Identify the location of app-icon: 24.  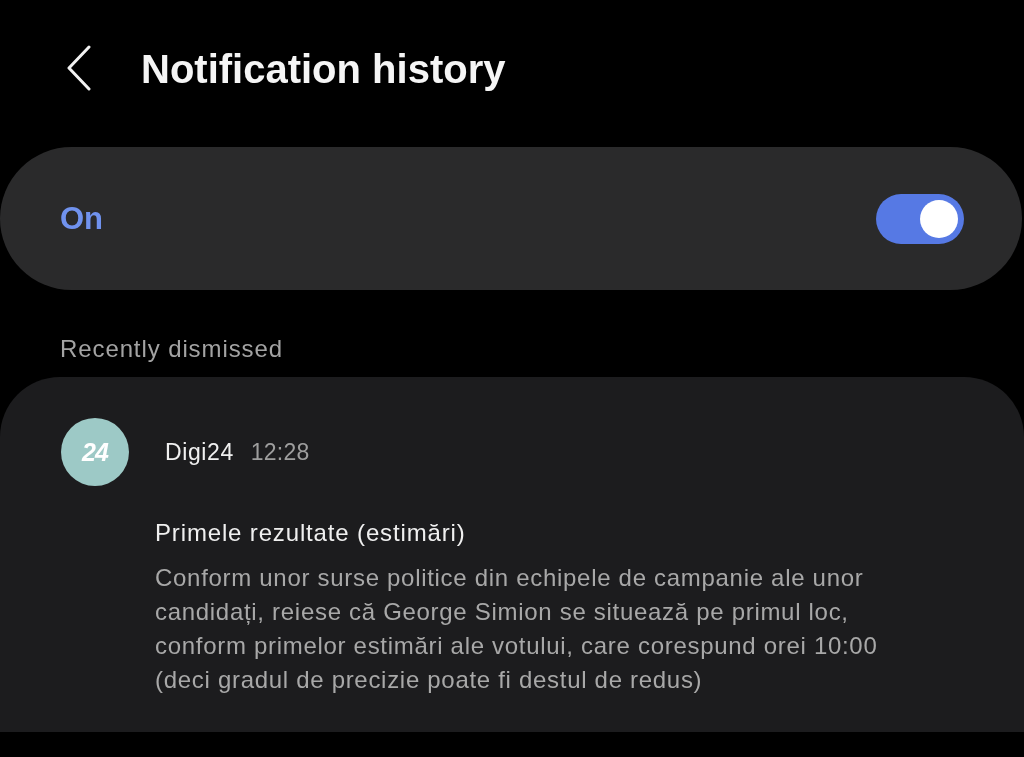
(95, 452).